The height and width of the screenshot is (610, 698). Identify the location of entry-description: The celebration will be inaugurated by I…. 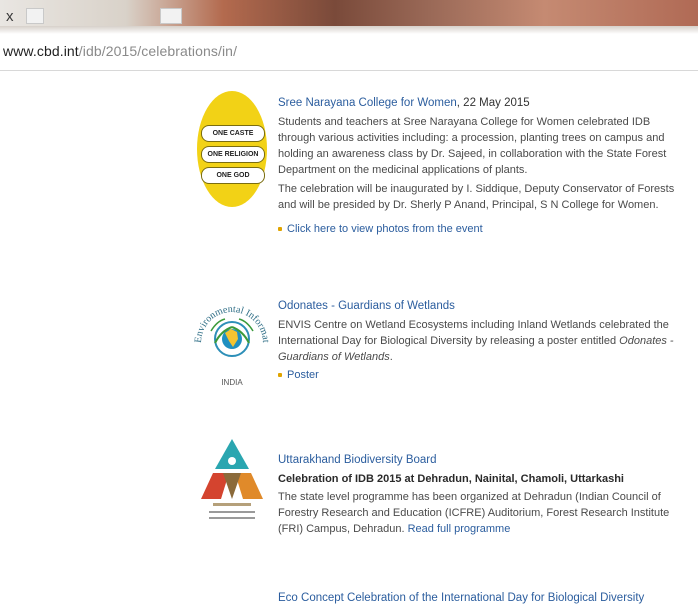
(476, 197).